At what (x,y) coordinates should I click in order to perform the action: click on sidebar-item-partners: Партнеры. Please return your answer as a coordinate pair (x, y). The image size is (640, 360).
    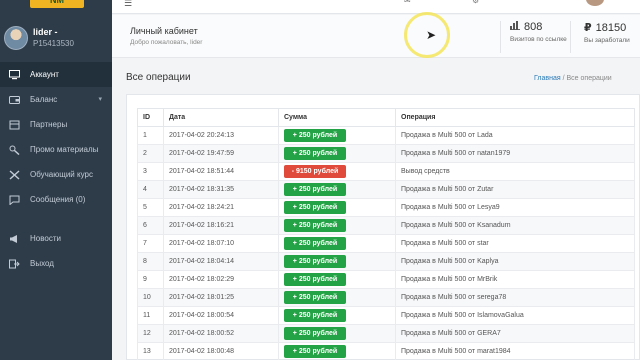
    Looking at the image, I should click on (56, 124).